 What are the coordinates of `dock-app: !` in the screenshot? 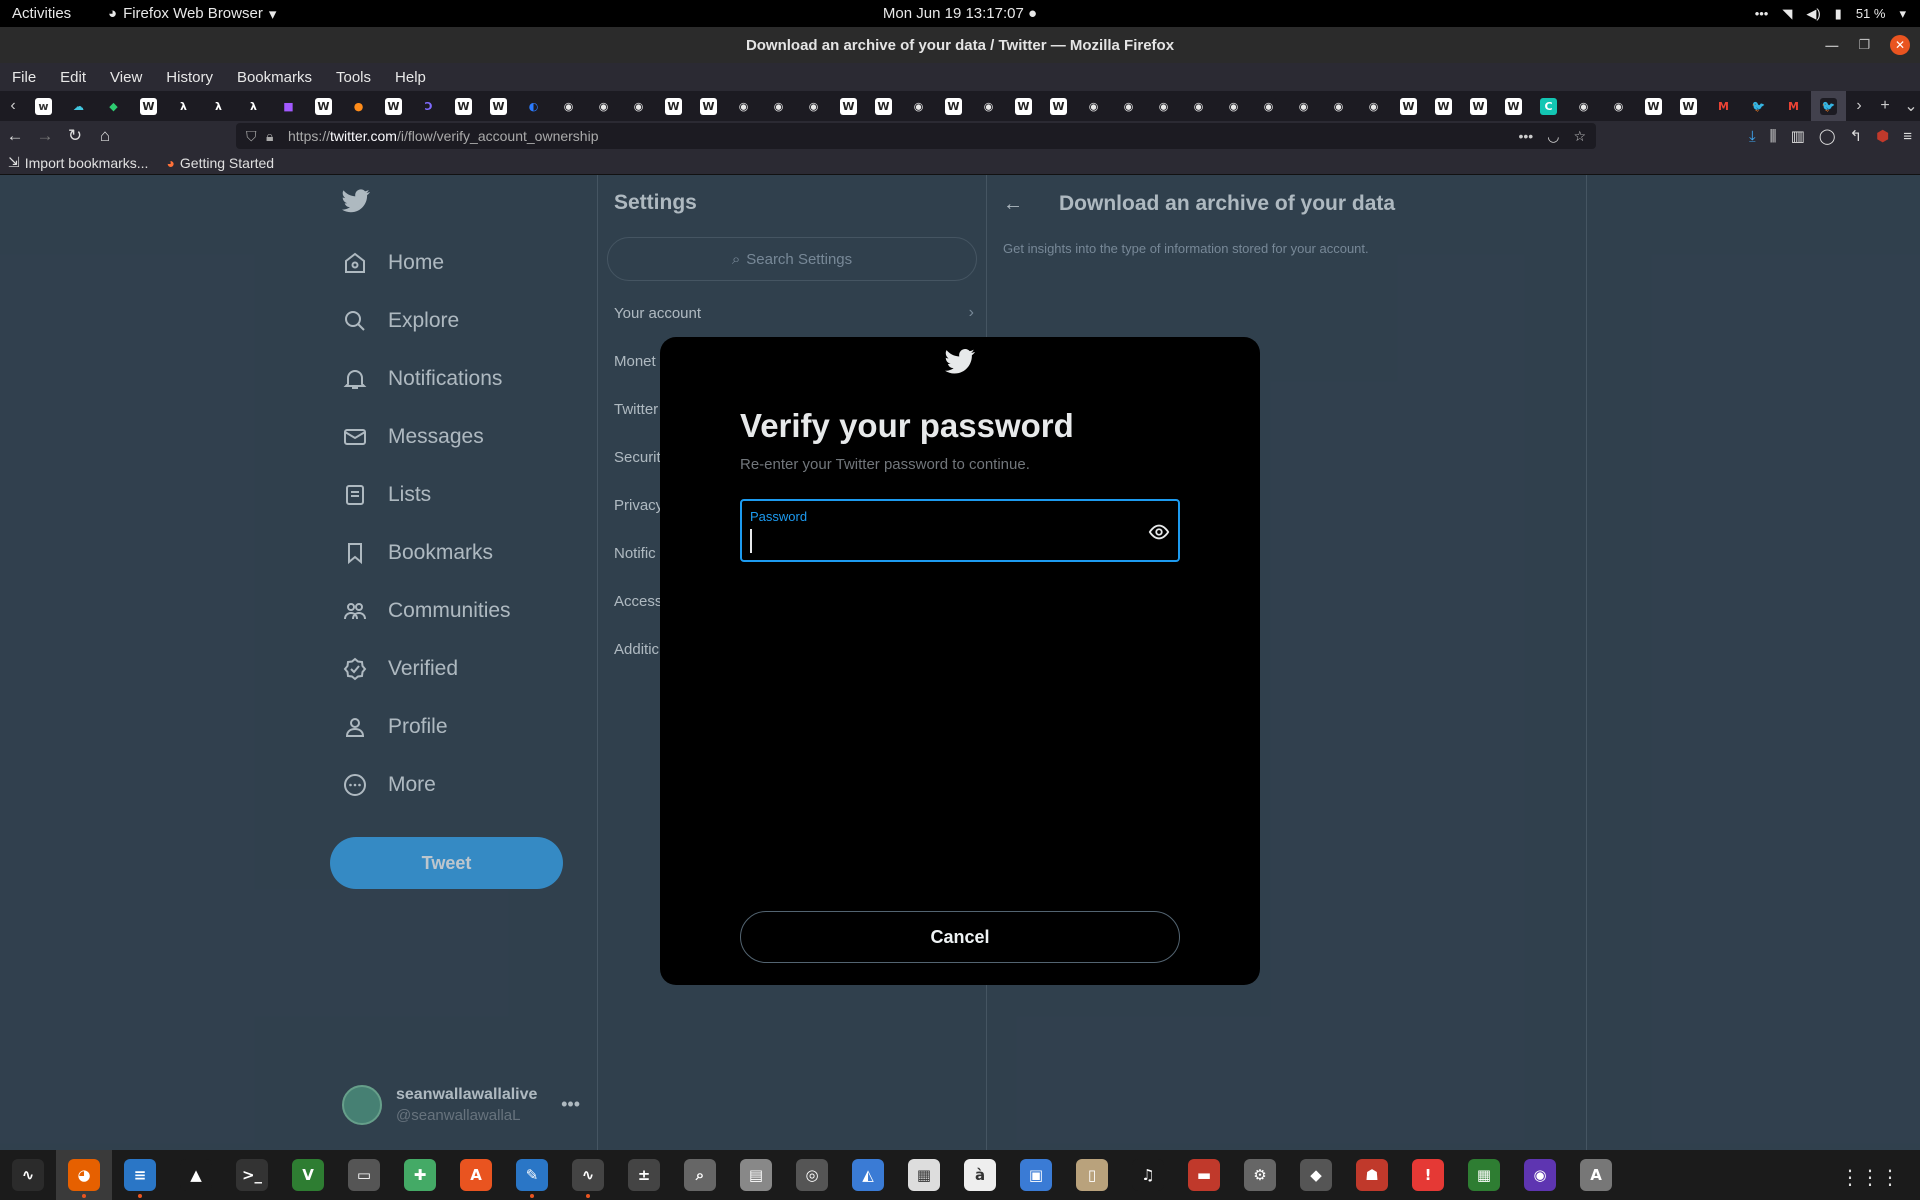 It's located at (1428, 1175).